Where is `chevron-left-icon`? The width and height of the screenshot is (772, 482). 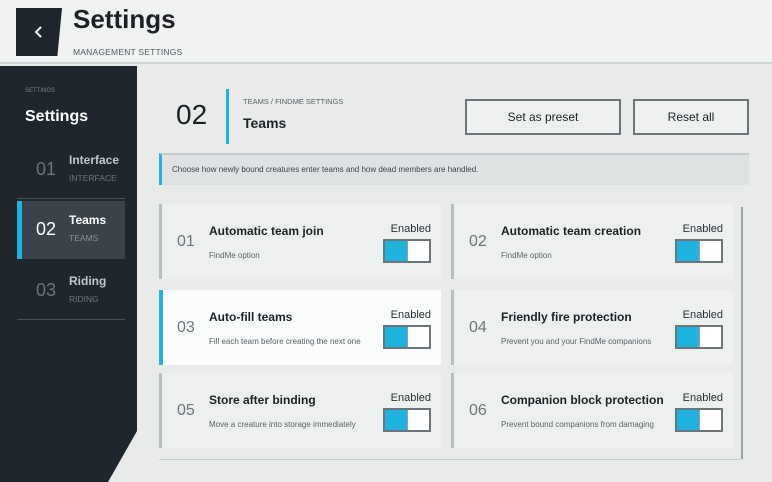
chevron-left-icon is located at coordinates (38, 32).